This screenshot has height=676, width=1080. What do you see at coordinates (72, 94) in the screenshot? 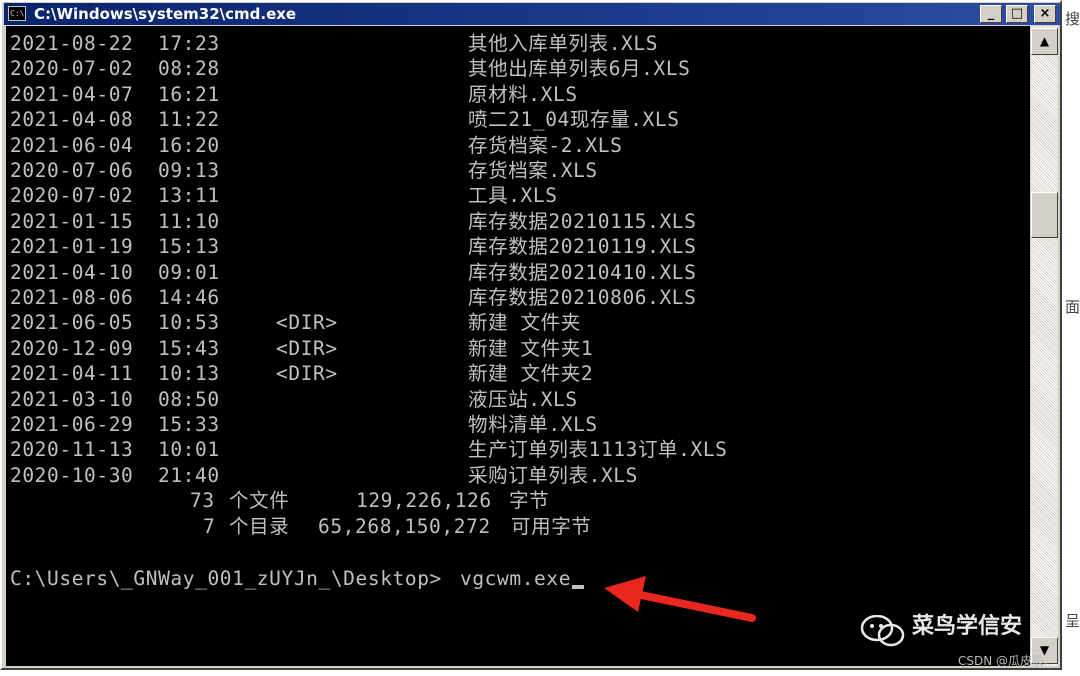
I see `date: 2021-04-07` at bounding box center [72, 94].